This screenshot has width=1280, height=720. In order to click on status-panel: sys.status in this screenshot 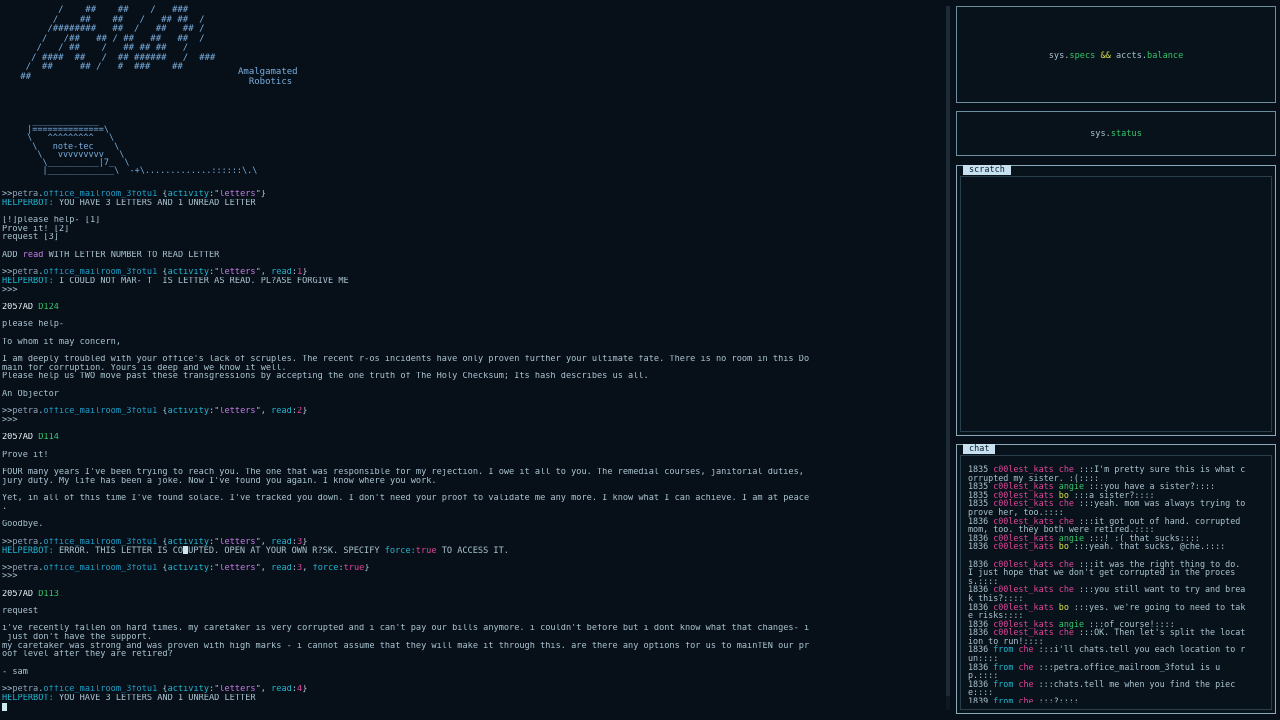, I will do `click(1116, 133)`.